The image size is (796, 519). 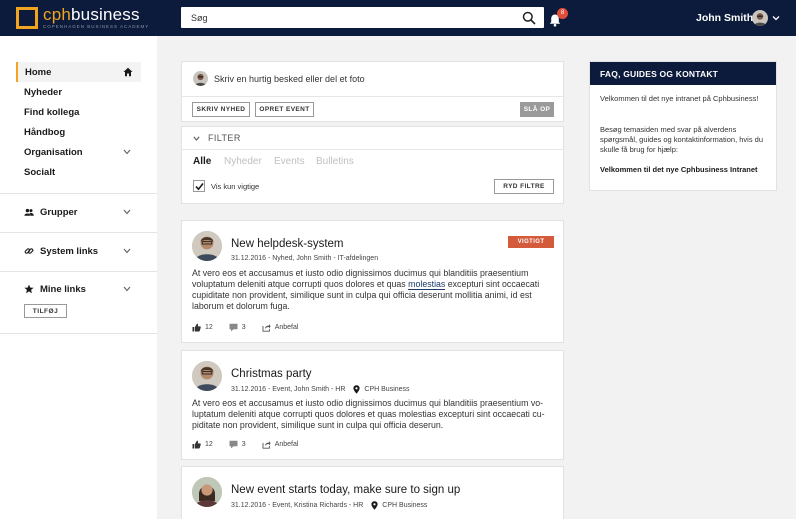 What do you see at coordinates (427, 284) in the screenshot?
I see `post-body-link: molestias` at bounding box center [427, 284].